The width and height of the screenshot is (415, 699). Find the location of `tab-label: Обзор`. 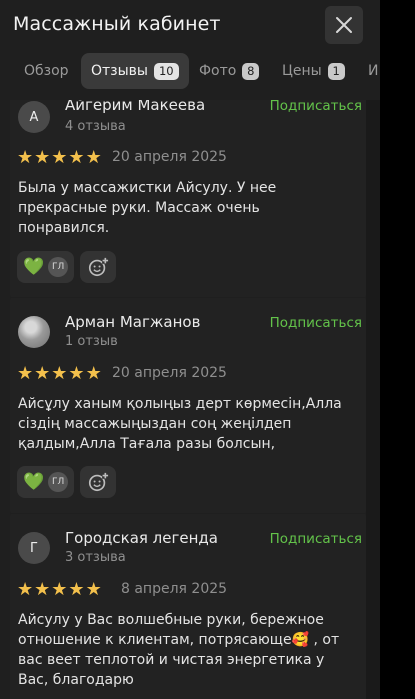

tab-label: Обзор is located at coordinates (46, 71).